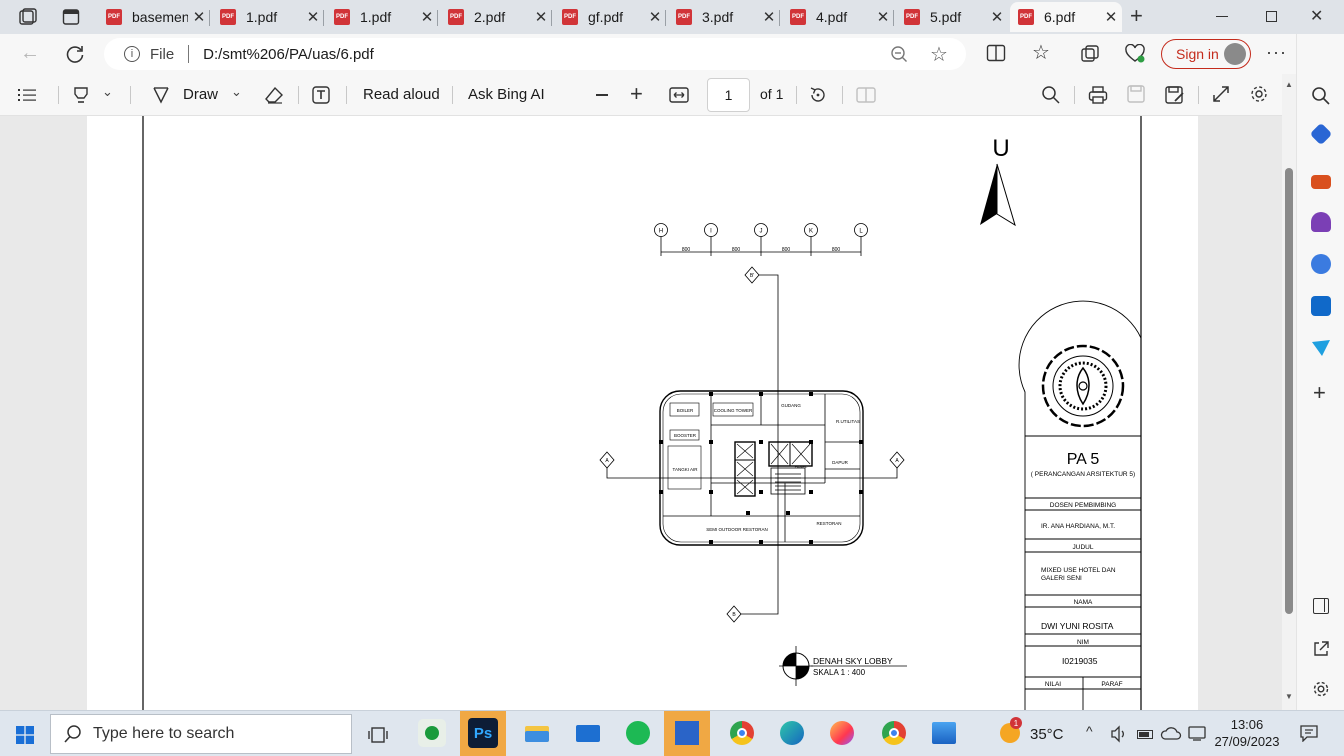  Describe the element at coordinates (1318, 16) in the screenshot. I see `close-window-icon: ✕` at that location.